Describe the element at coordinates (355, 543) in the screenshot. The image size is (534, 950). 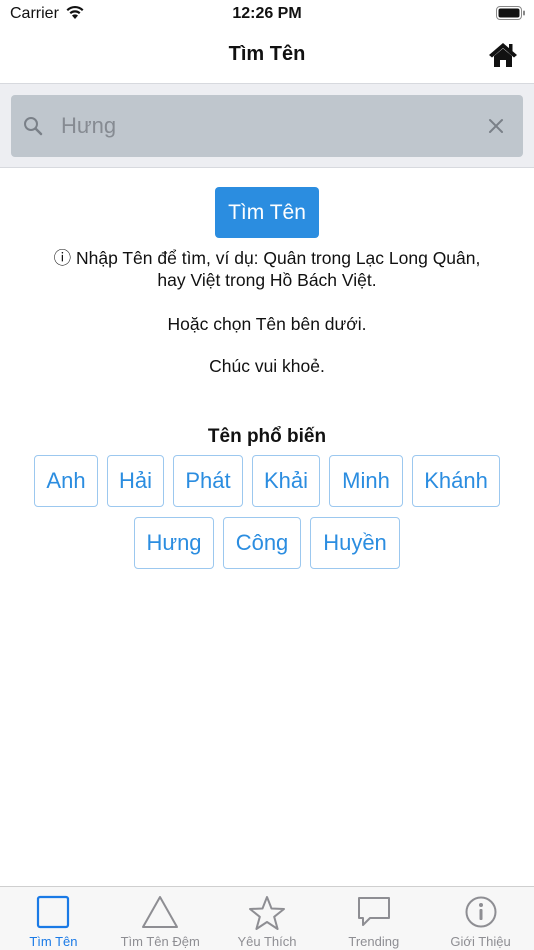
I see `name-chip: Huyền` at that location.